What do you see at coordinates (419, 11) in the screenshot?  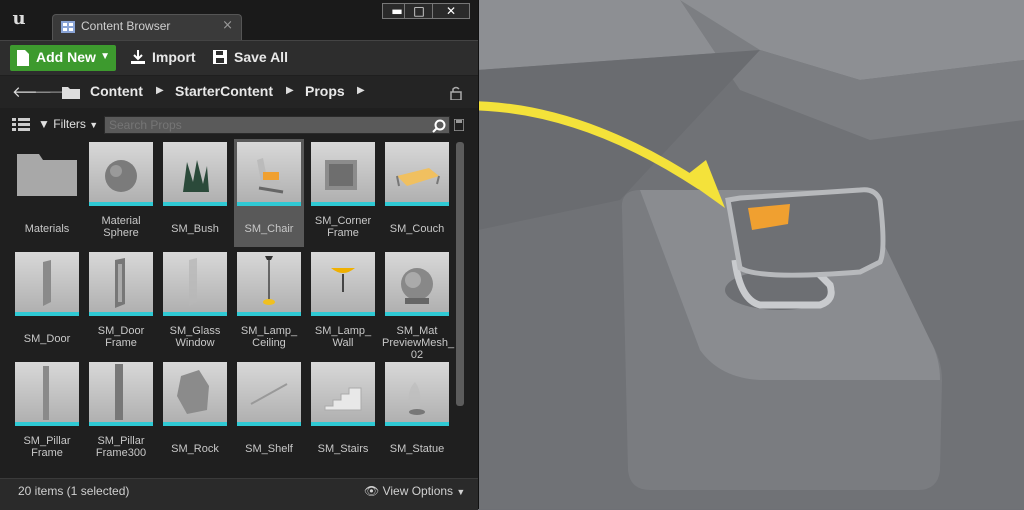 I see `maximize-button: □` at bounding box center [419, 11].